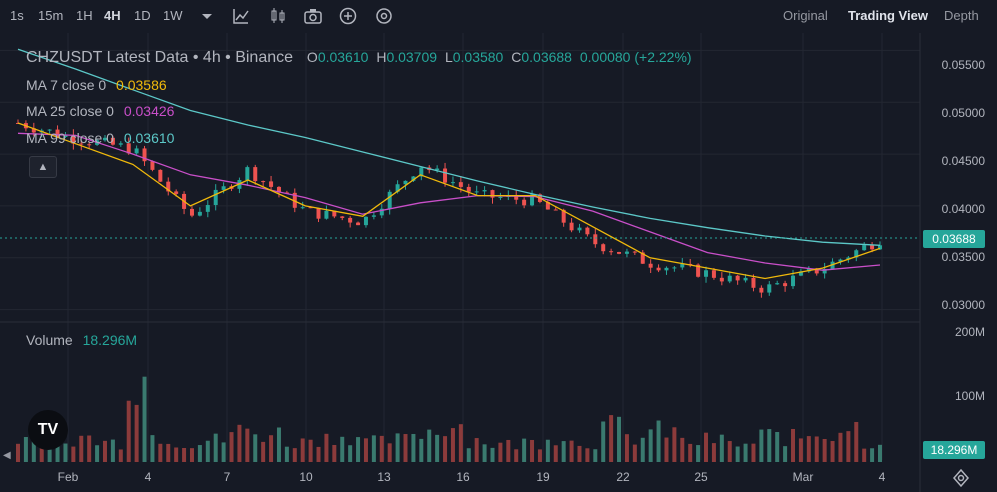 The width and height of the screenshot is (997, 492). I want to click on date-tick: 10, so click(306, 477).